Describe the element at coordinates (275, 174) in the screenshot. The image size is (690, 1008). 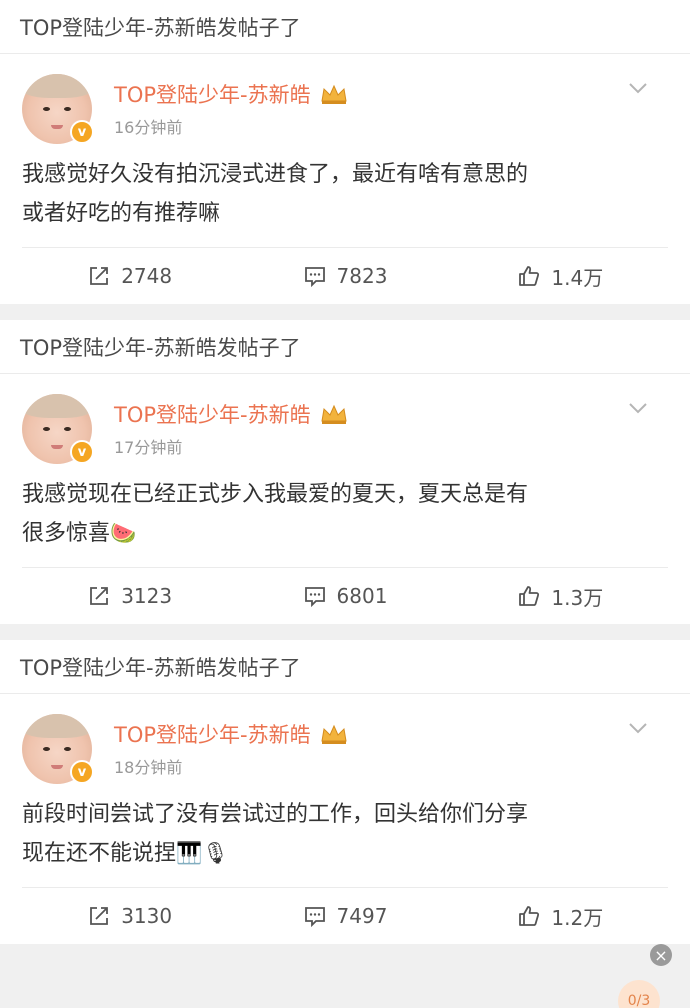
I see `post-text-line: 我感觉好久没有拍沉浸式进食了，最近有啥有意思的` at that location.